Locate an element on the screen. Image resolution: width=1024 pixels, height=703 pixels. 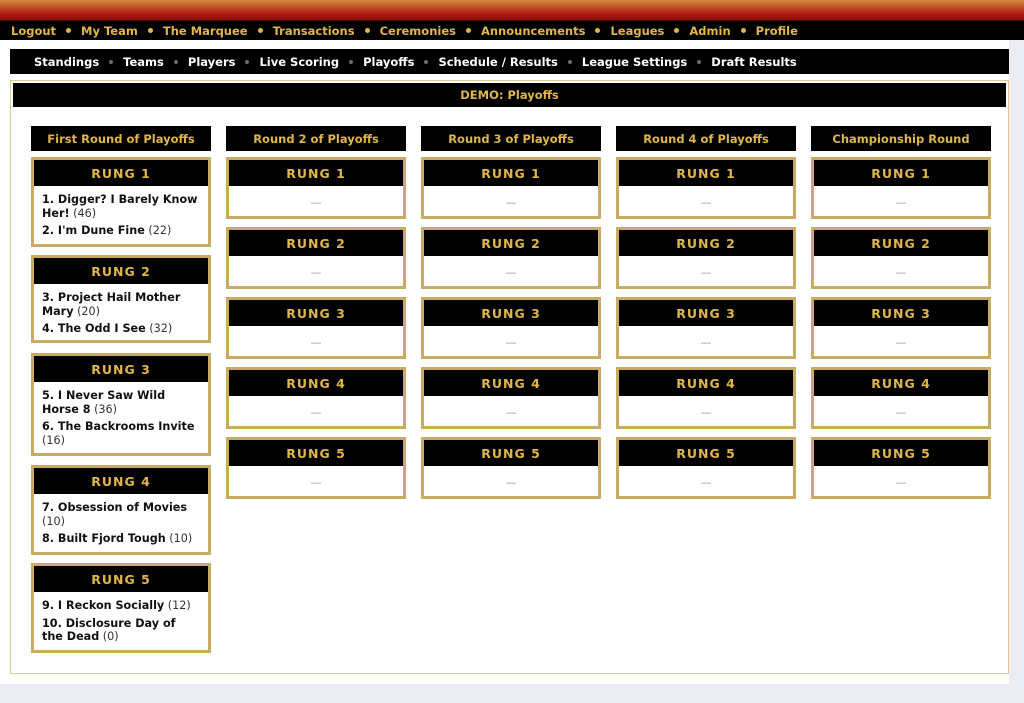
team-entry: 2. I'm Dune Fine (22) is located at coordinates (121, 231).